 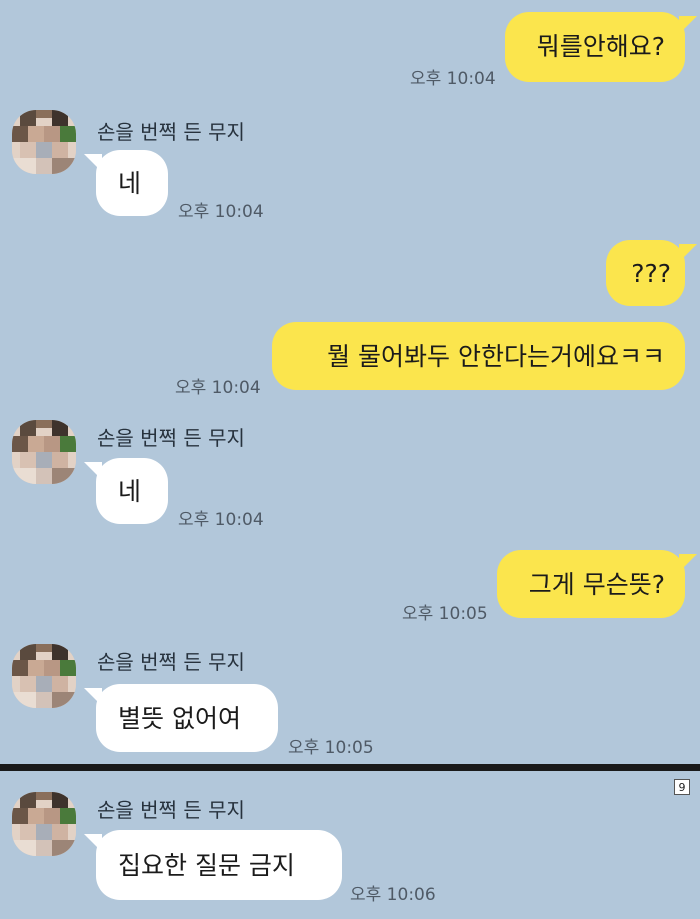 I want to click on message-text: 뭐를안해요?, so click(x=600, y=46).